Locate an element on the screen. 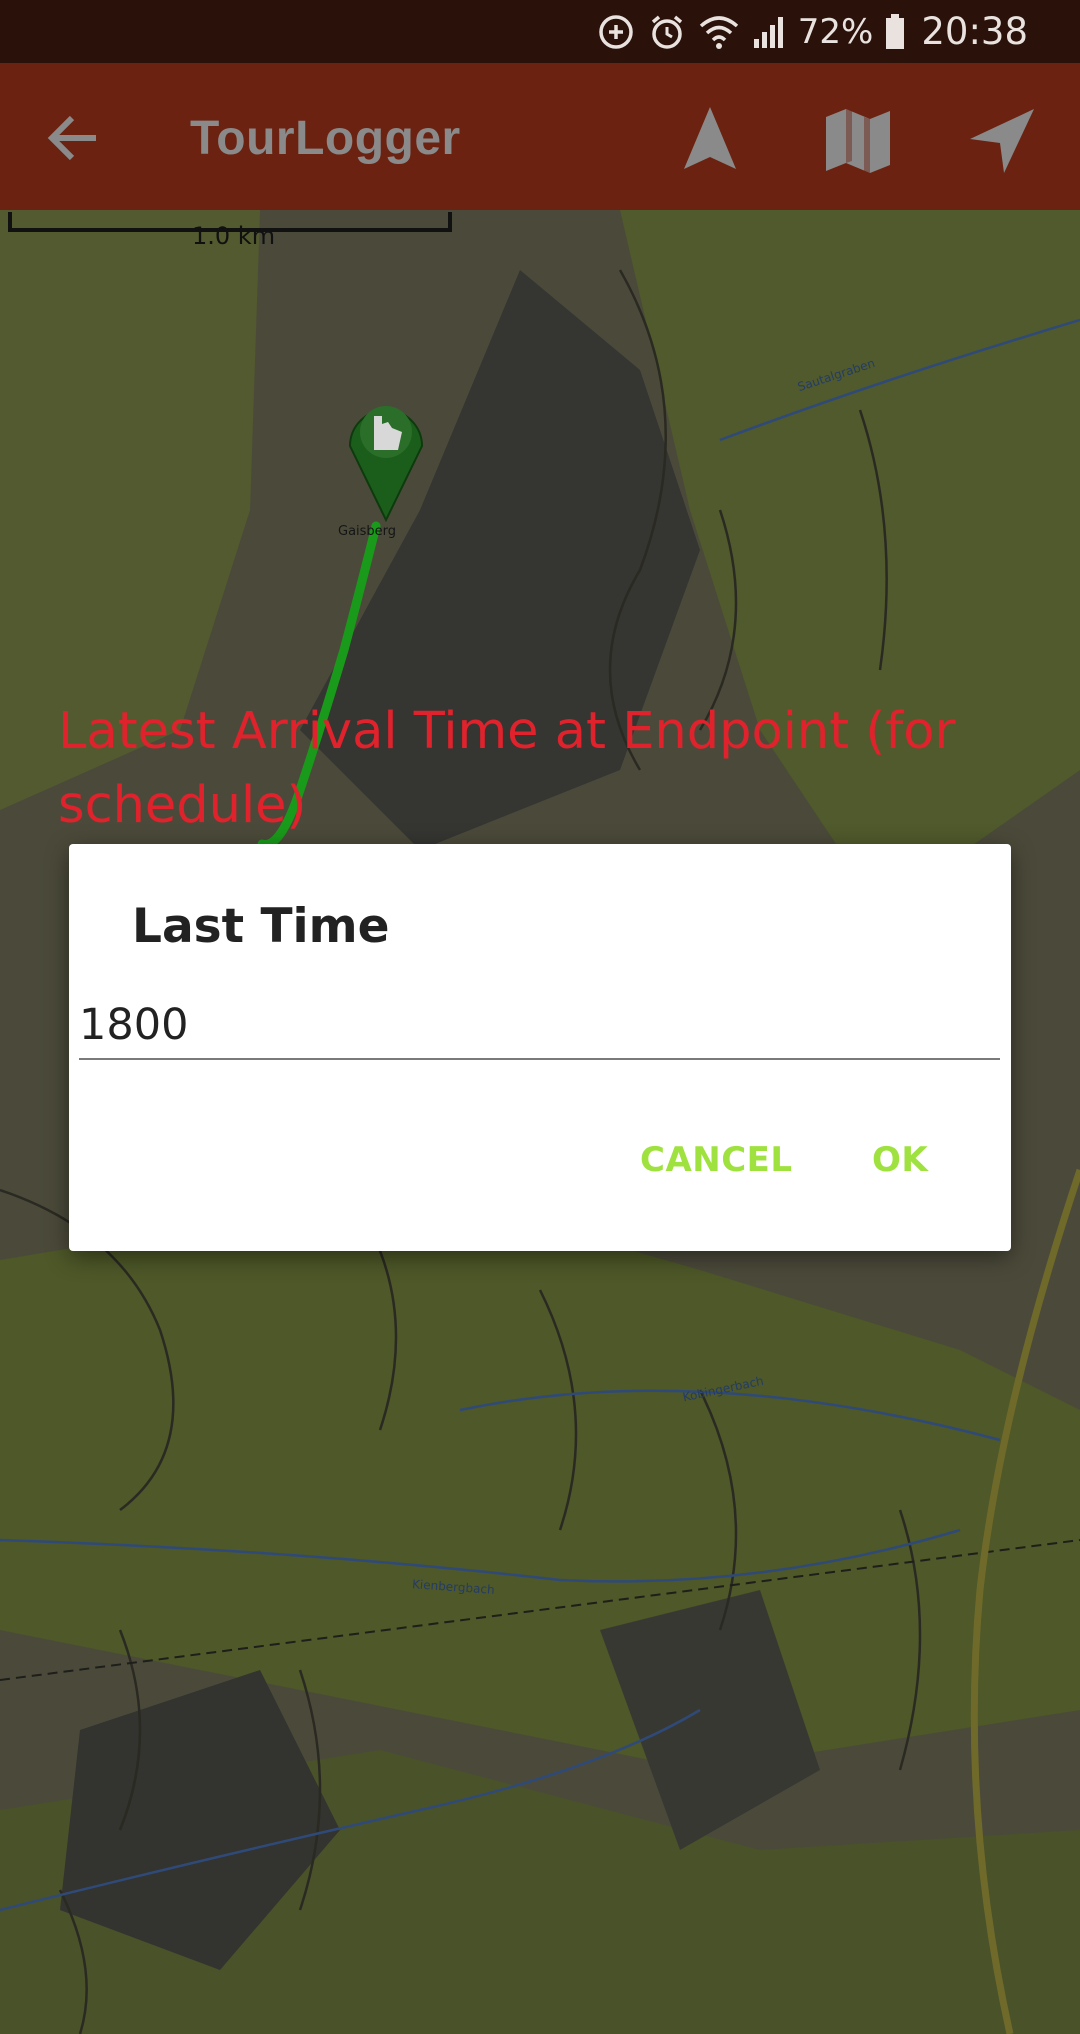 Image resolution: width=1080 pixels, height=2034 pixels. dialog-title: Last Time is located at coordinates (261, 926).